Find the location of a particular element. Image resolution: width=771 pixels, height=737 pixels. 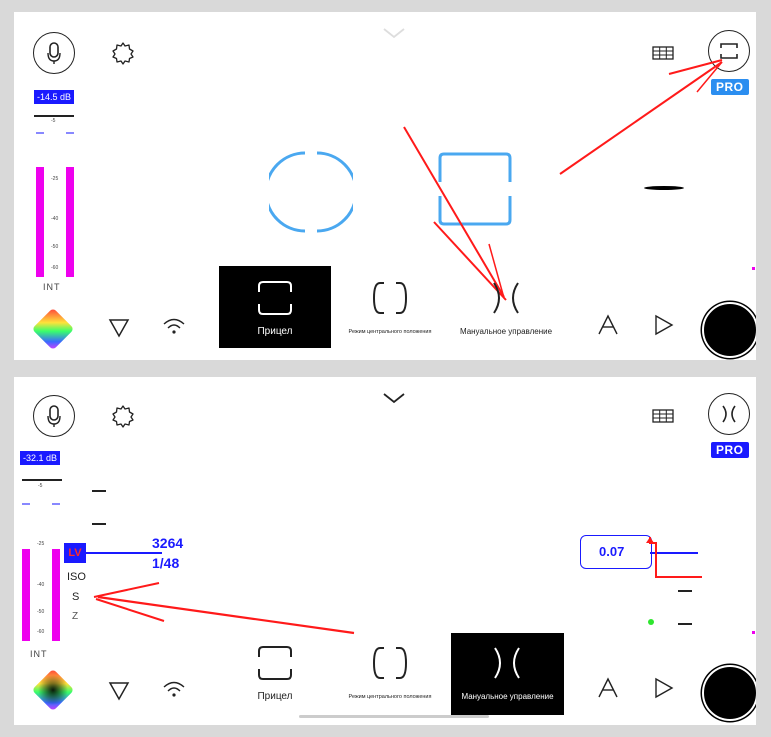

home-indicator is located at coordinates (394, 716).